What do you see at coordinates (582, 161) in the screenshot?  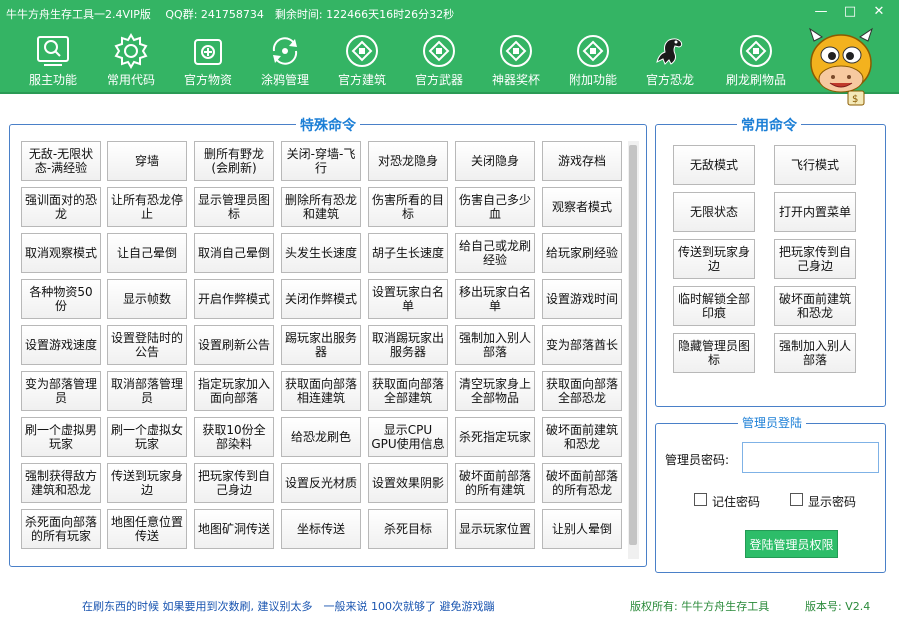 I see `special-command-button: 游戏存档` at bounding box center [582, 161].